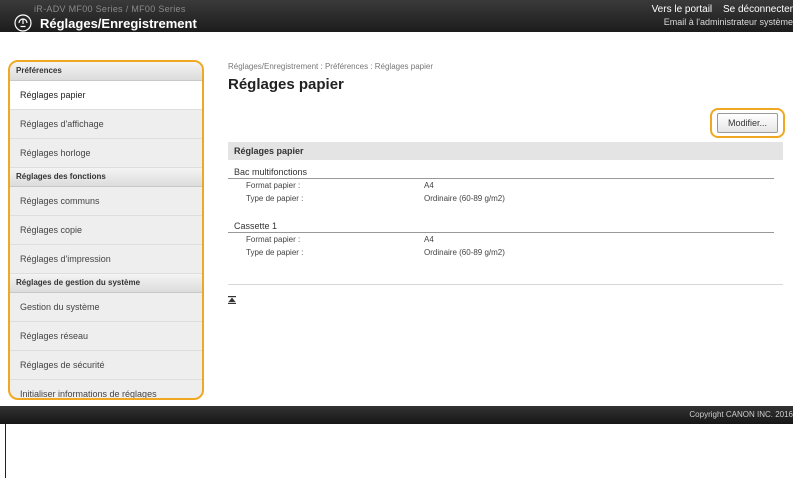 The image size is (793, 478). I want to click on sidebar-item-system-management: Gestion du système, so click(106, 307).